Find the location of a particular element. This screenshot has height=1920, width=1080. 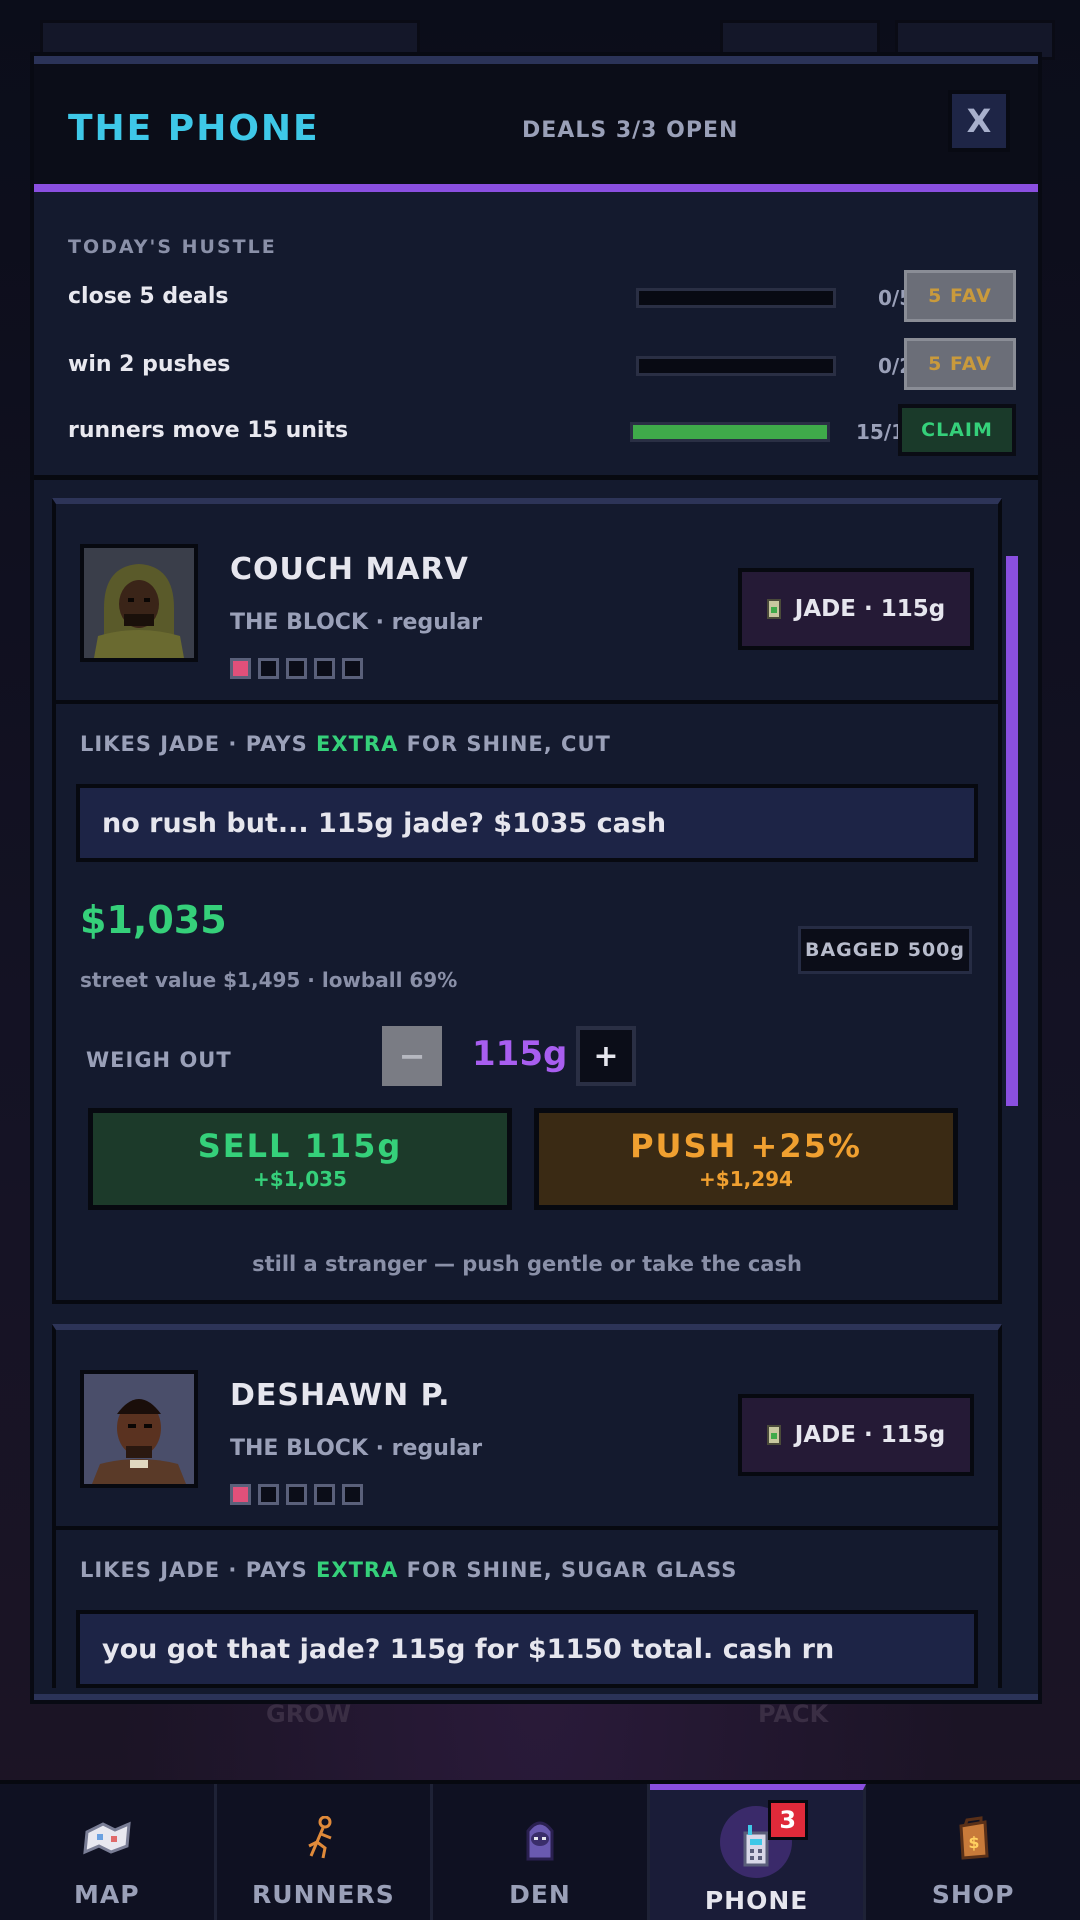

push-button: PUSH +25% +$1,294 is located at coordinates (746, 1159).